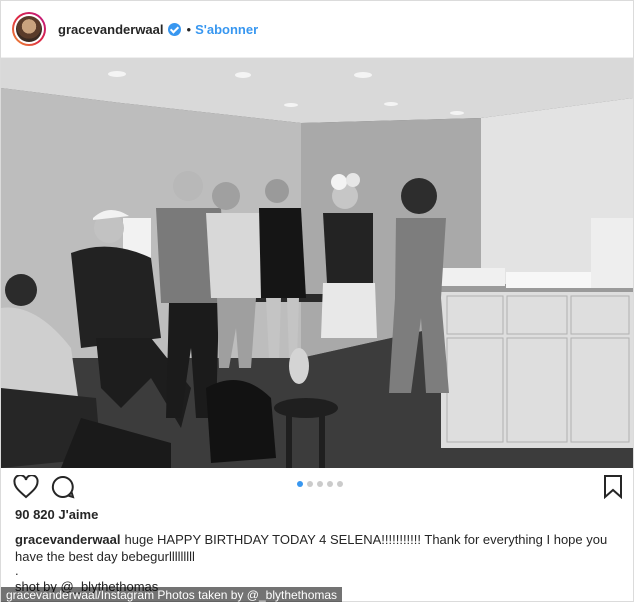 This screenshot has height=602, width=634. What do you see at coordinates (537, 368) in the screenshot?
I see `cabinets` at bounding box center [537, 368].